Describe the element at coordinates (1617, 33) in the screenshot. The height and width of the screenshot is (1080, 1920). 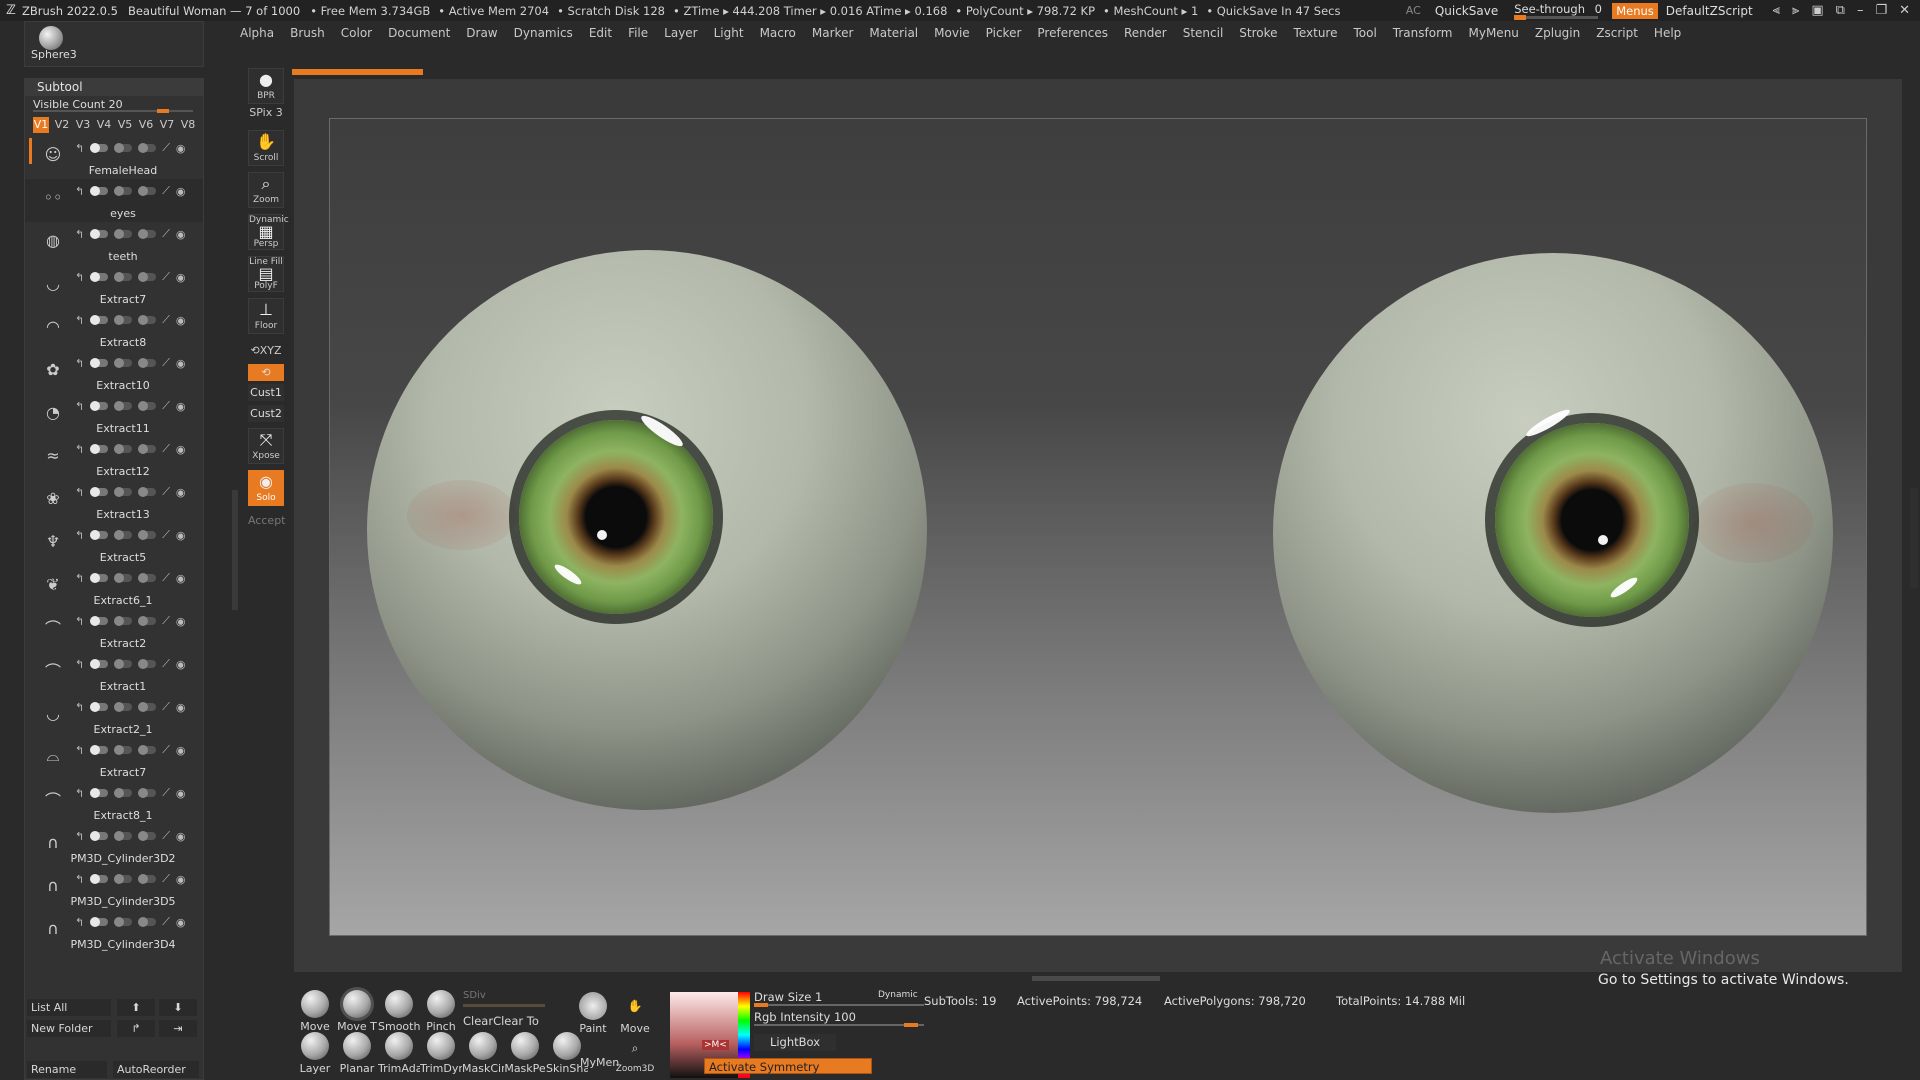
I see `menu-zscript: Zscript` at that location.